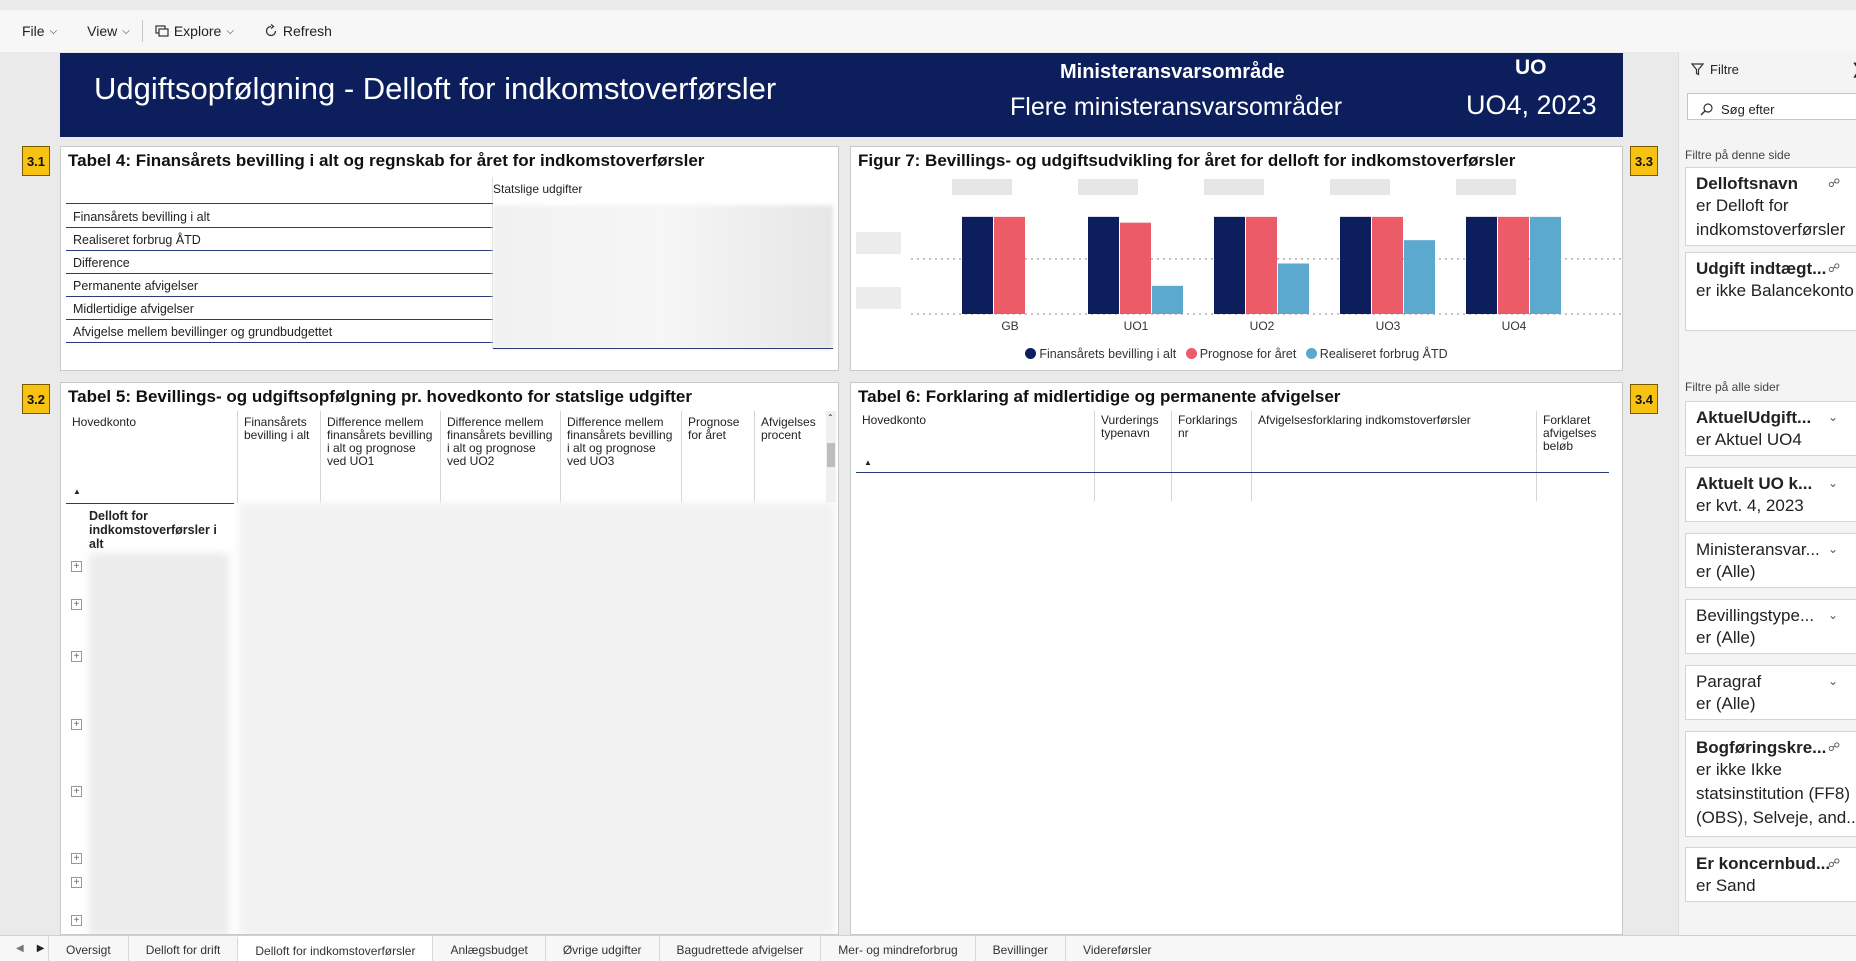 The image size is (1856, 961). Describe the element at coordinates (1726, 885) in the screenshot. I see `filter-value: er Sand` at that location.